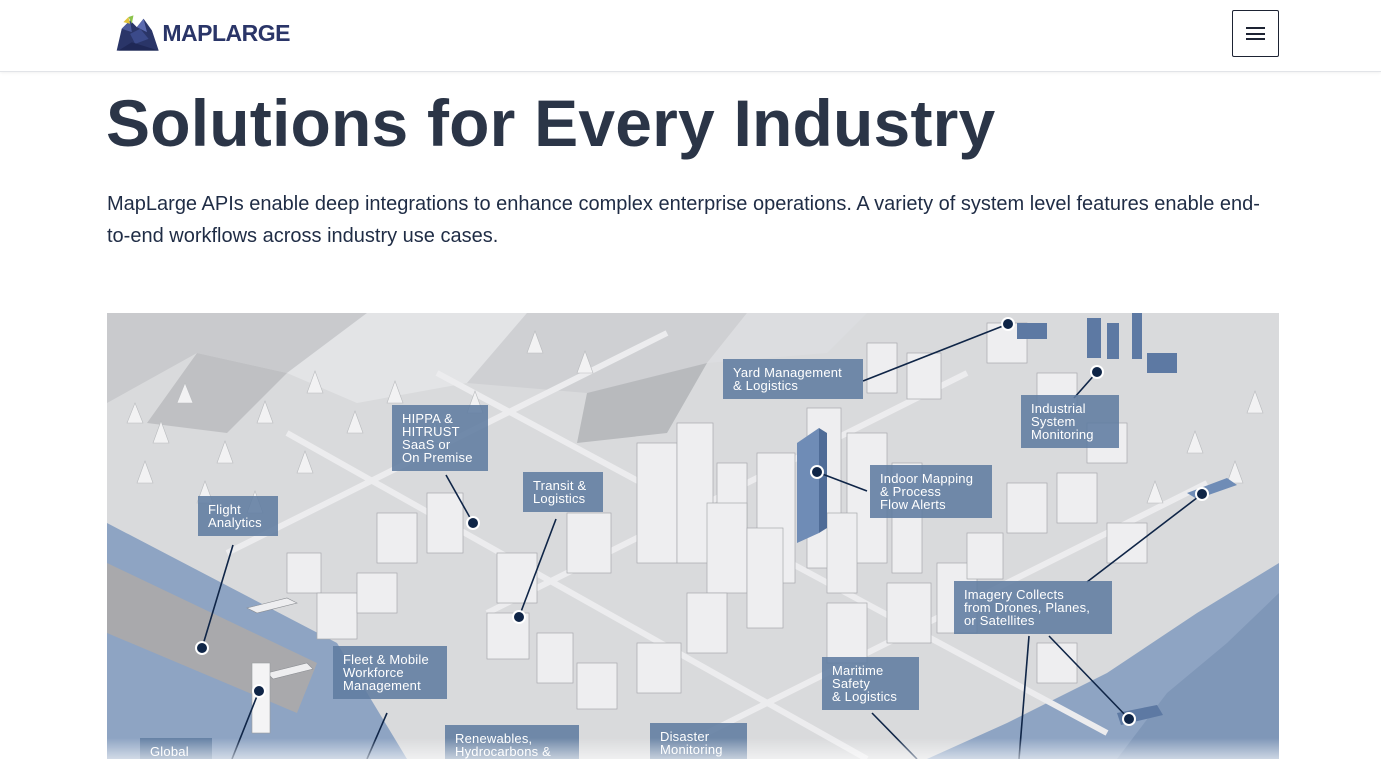 The width and height of the screenshot is (1381, 759). I want to click on mountain-logo-icon, so click(137, 33).